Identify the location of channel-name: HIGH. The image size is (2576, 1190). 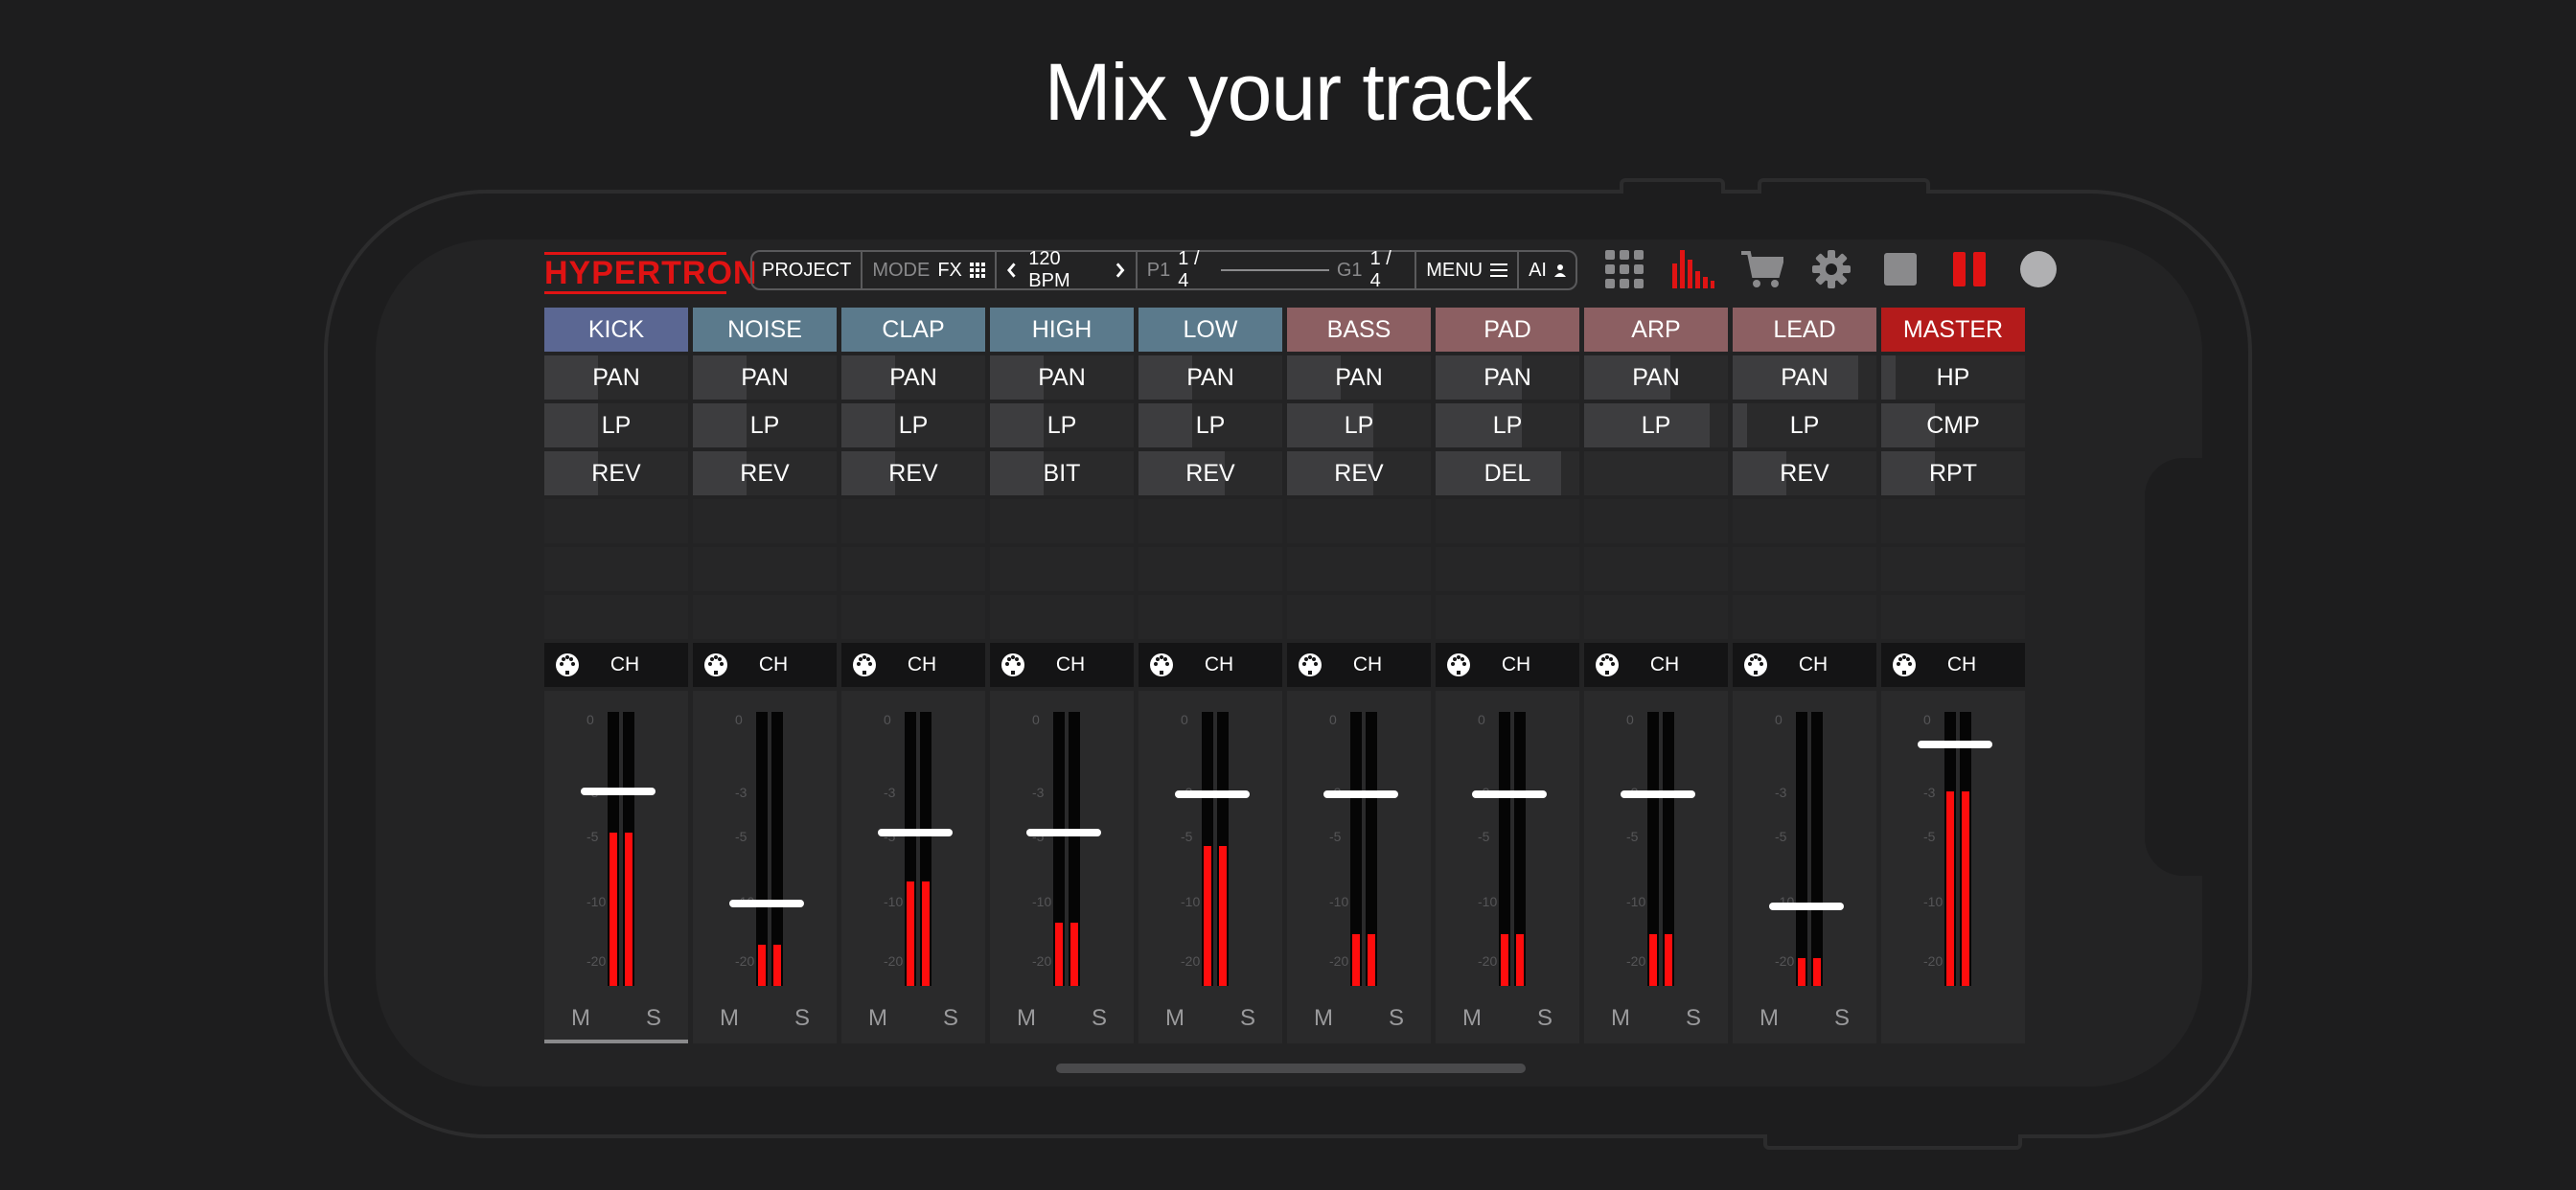
(1062, 330).